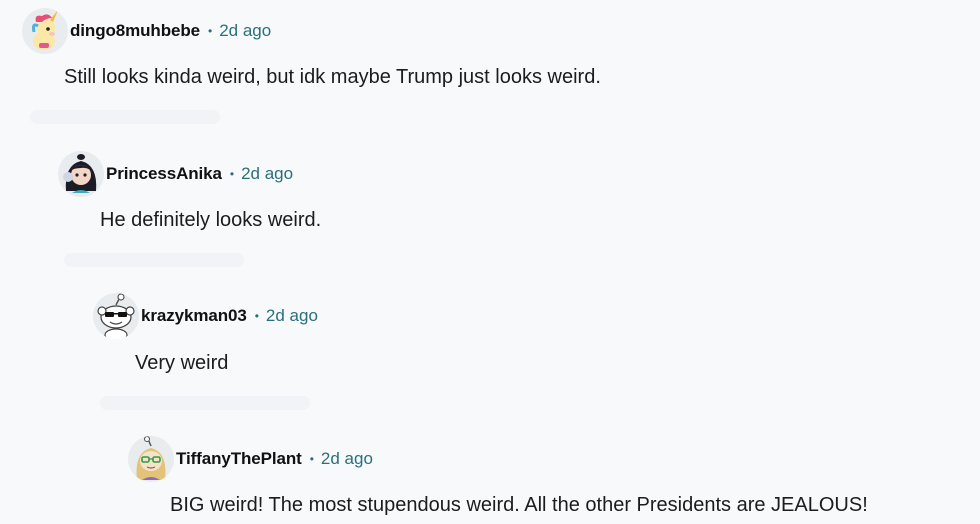 This screenshot has width=980, height=524. I want to click on username: PrincessAnika, so click(164, 174).